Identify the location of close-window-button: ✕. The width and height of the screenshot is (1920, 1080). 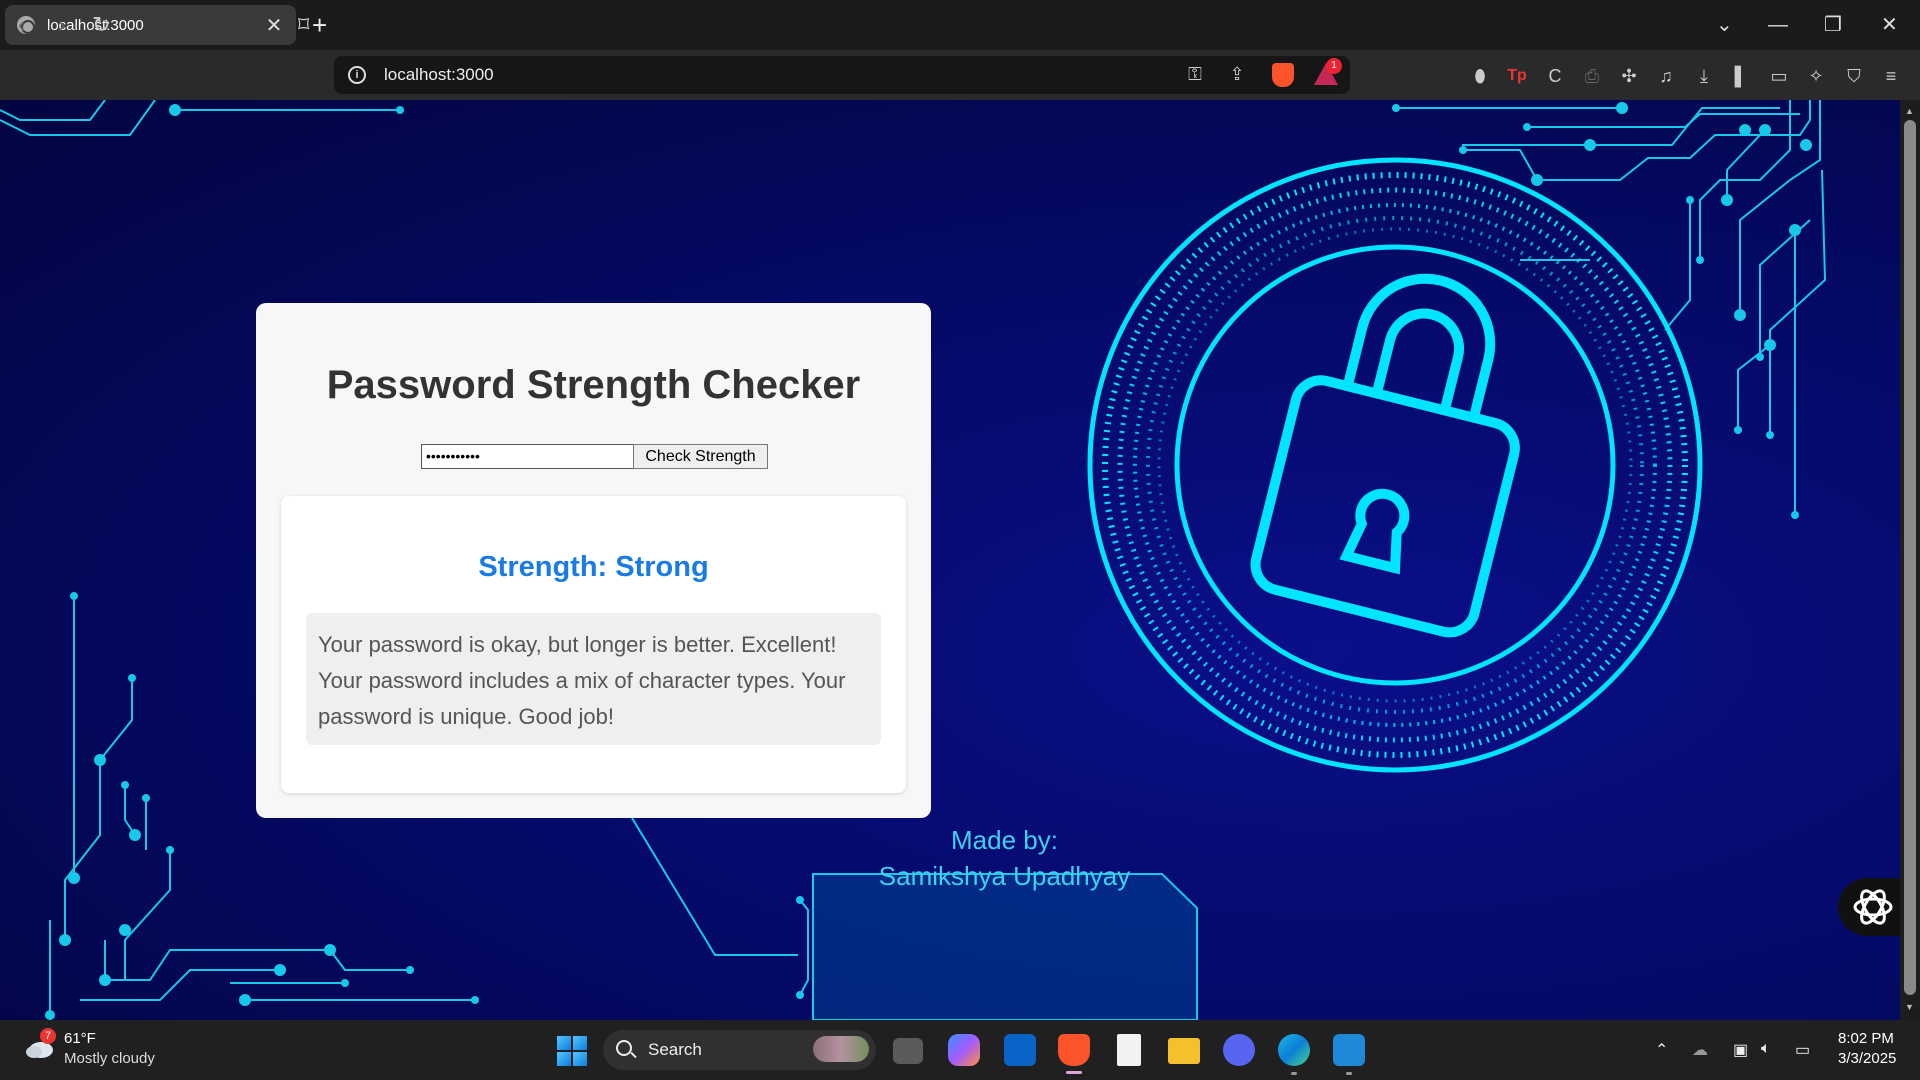
(1889, 25).